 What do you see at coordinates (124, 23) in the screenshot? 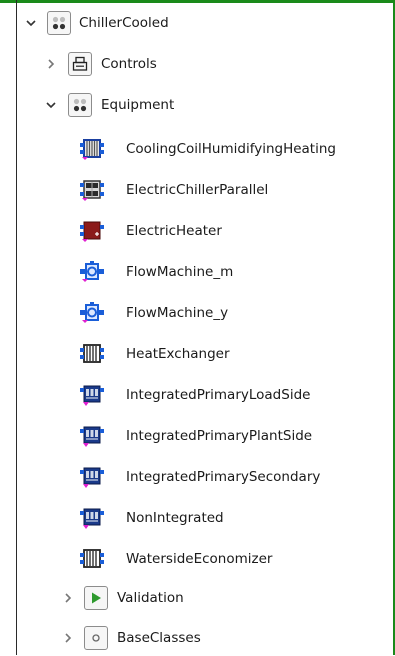
I see `tree-node-label: ChillerCooled` at bounding box center [124, 23].